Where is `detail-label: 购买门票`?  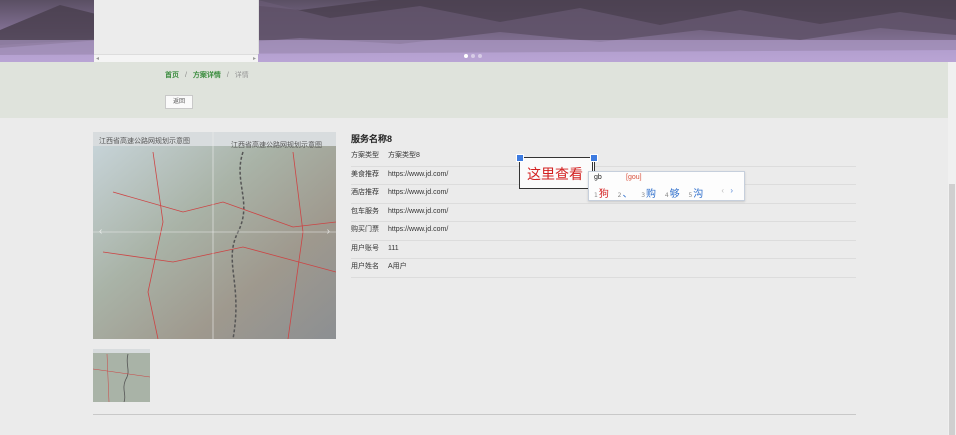
detail-label: 购买门票 is located at coordinates (365, 229).